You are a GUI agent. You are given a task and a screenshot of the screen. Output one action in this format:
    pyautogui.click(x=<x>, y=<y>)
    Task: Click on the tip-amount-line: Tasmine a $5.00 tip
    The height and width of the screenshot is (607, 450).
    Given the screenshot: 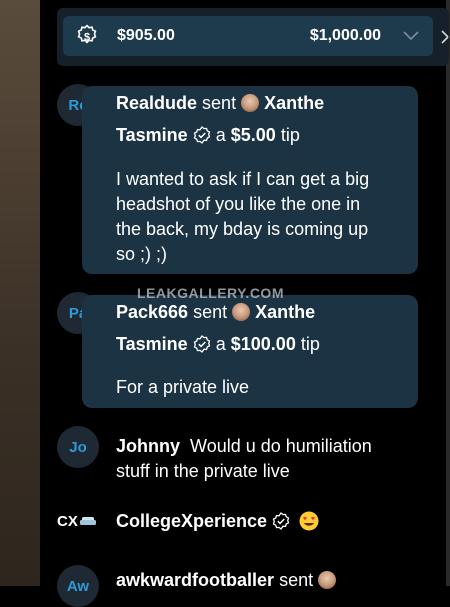 What is the action you would take?
    pyautogui.click(x=208, y=135)
    